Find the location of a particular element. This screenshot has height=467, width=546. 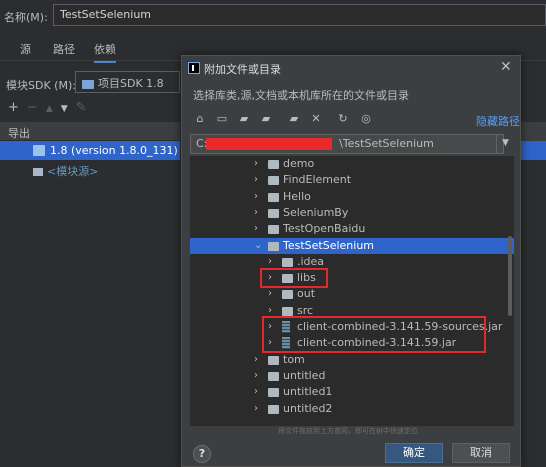

drag-drop-hint: 将文件拖放到上方查阅，即可在树中快速定位 is located at coordinates (348, 431).